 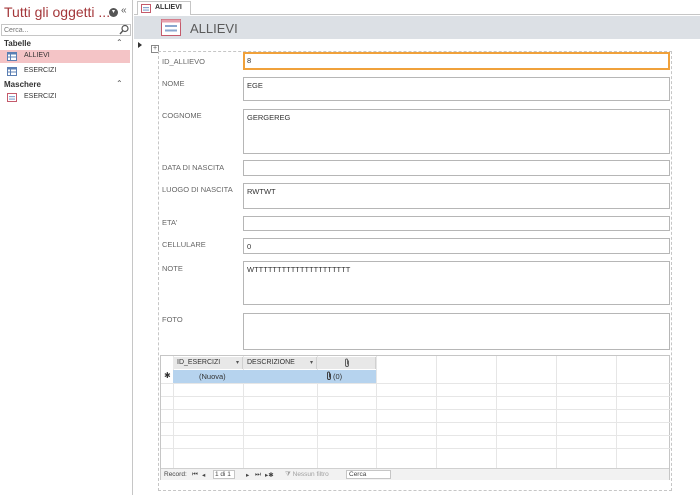 What do you see at coordinates (456, 223) in the screenshot?
I see `field-eta` at bounding box center [456, 223].